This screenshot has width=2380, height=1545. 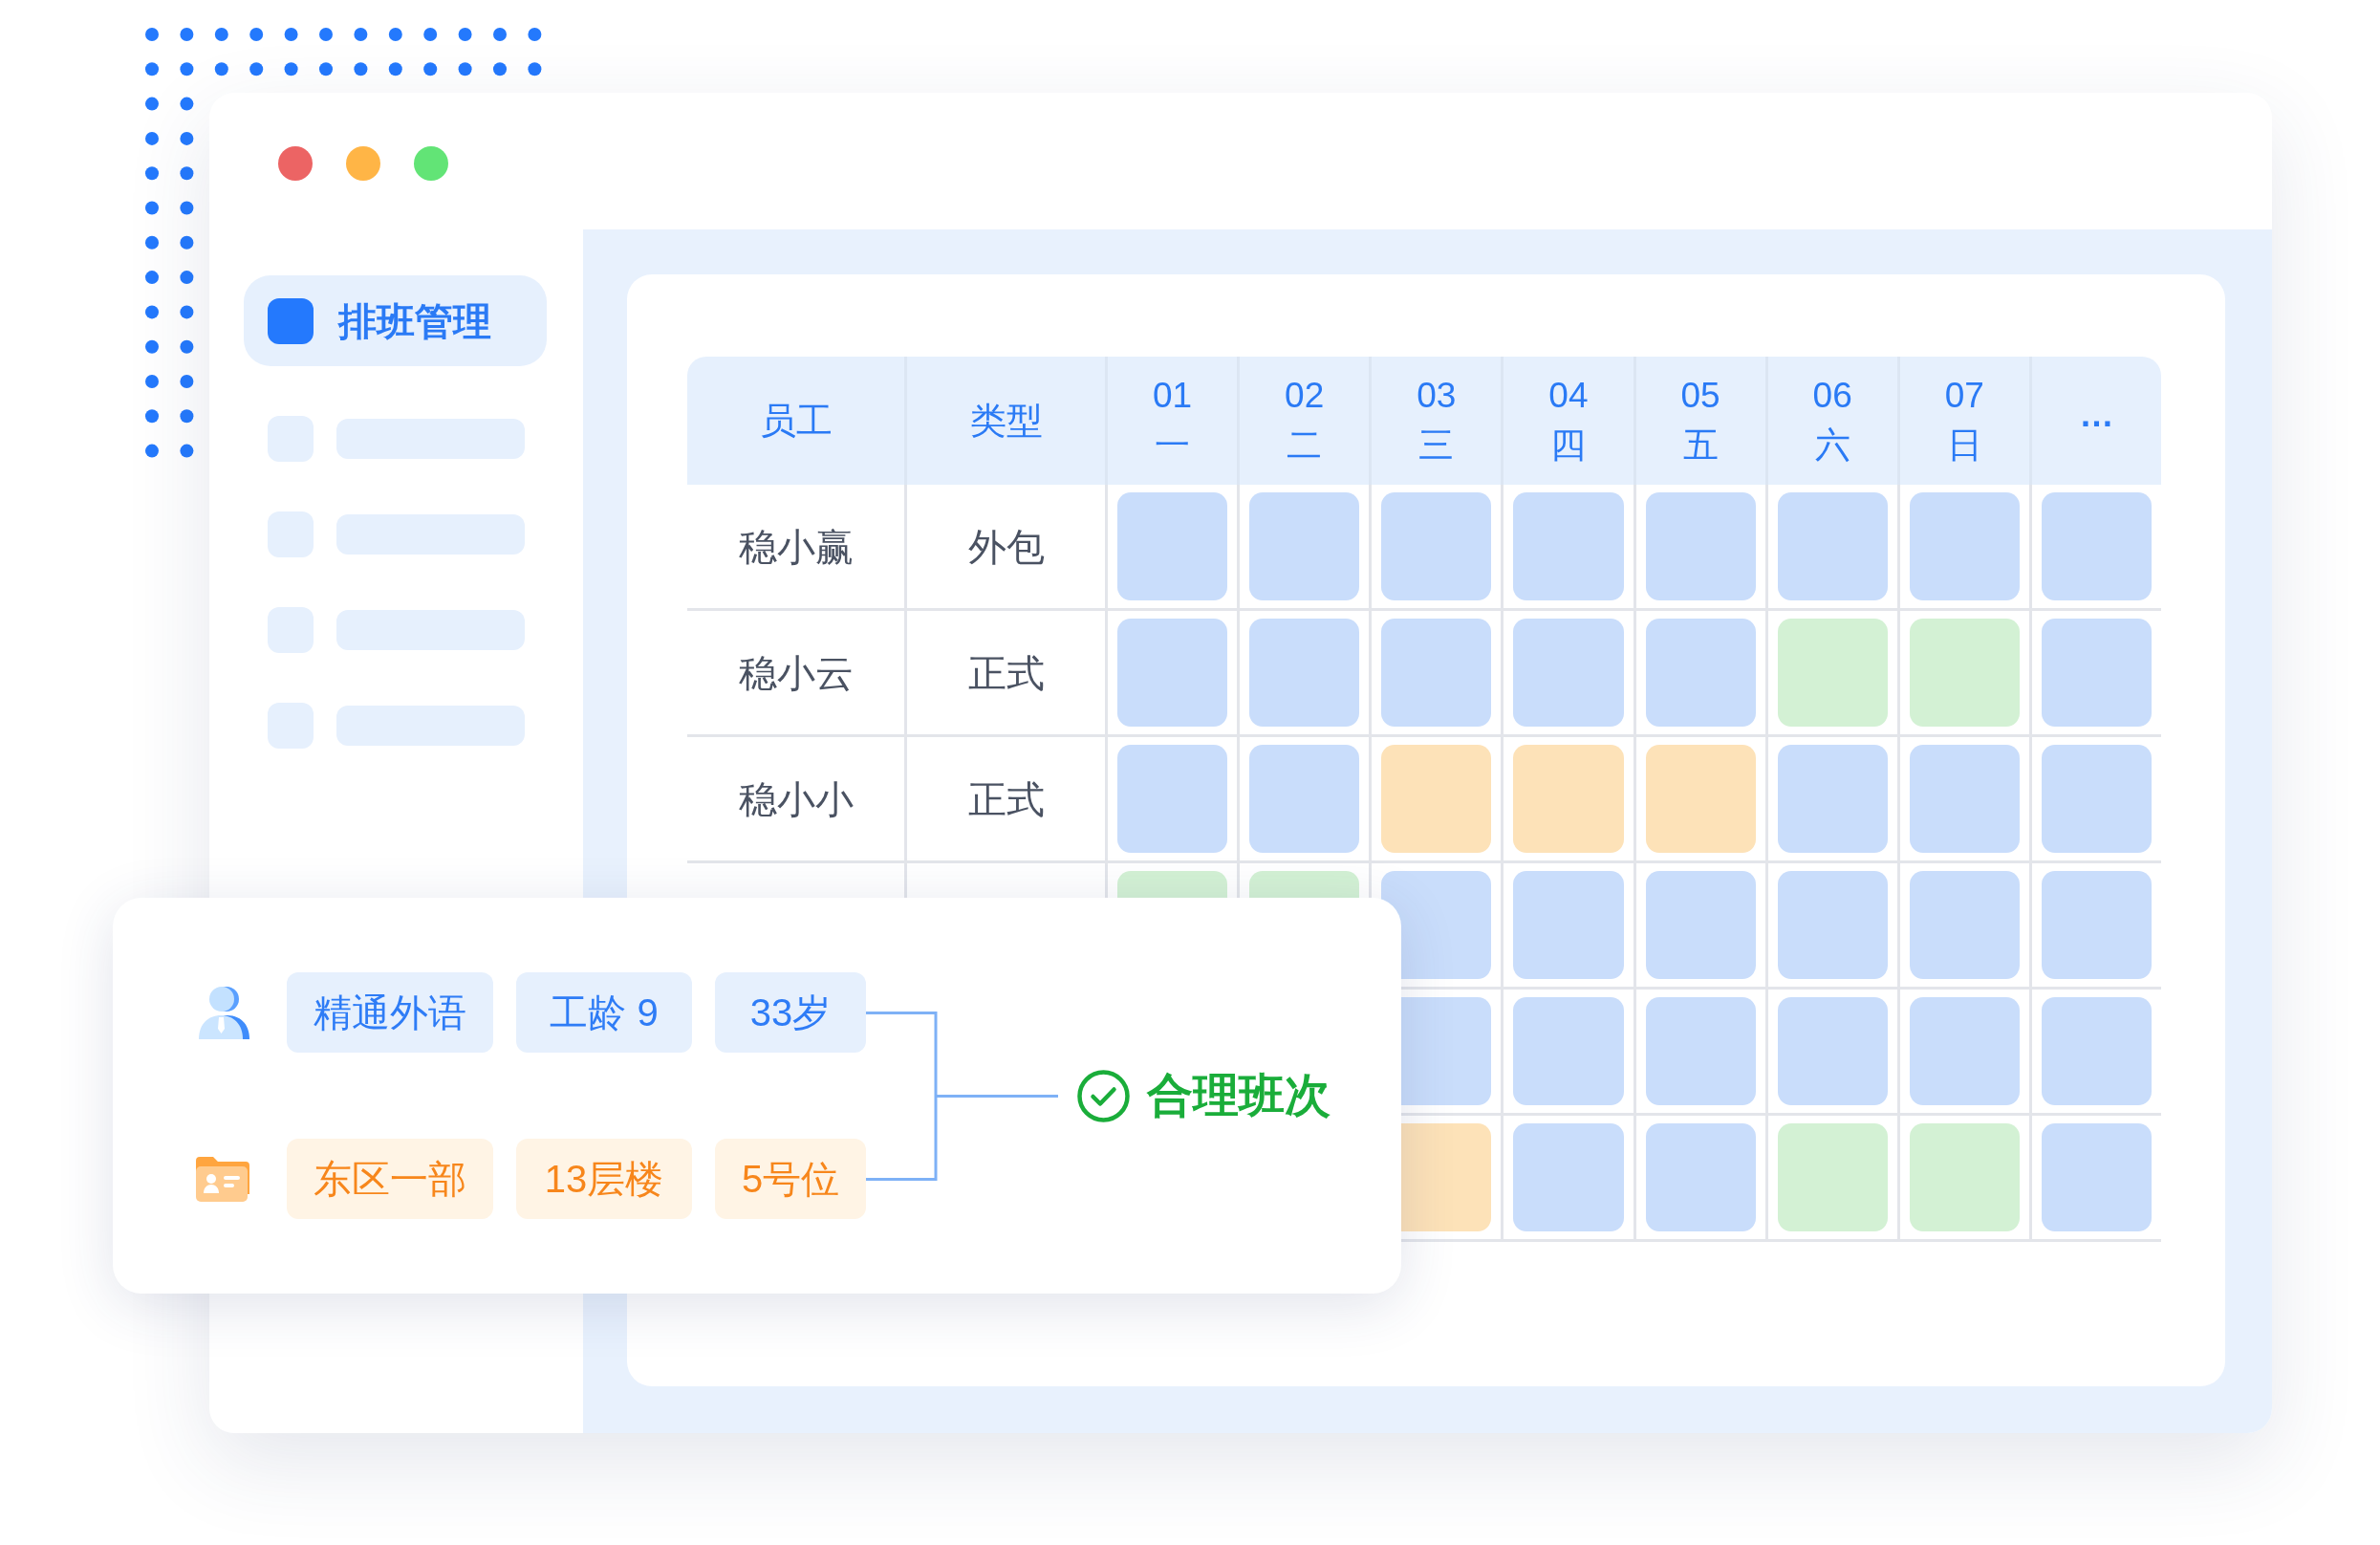 I want to click on attribute-tag: 工龄 9, so click(x=604, y=1012).